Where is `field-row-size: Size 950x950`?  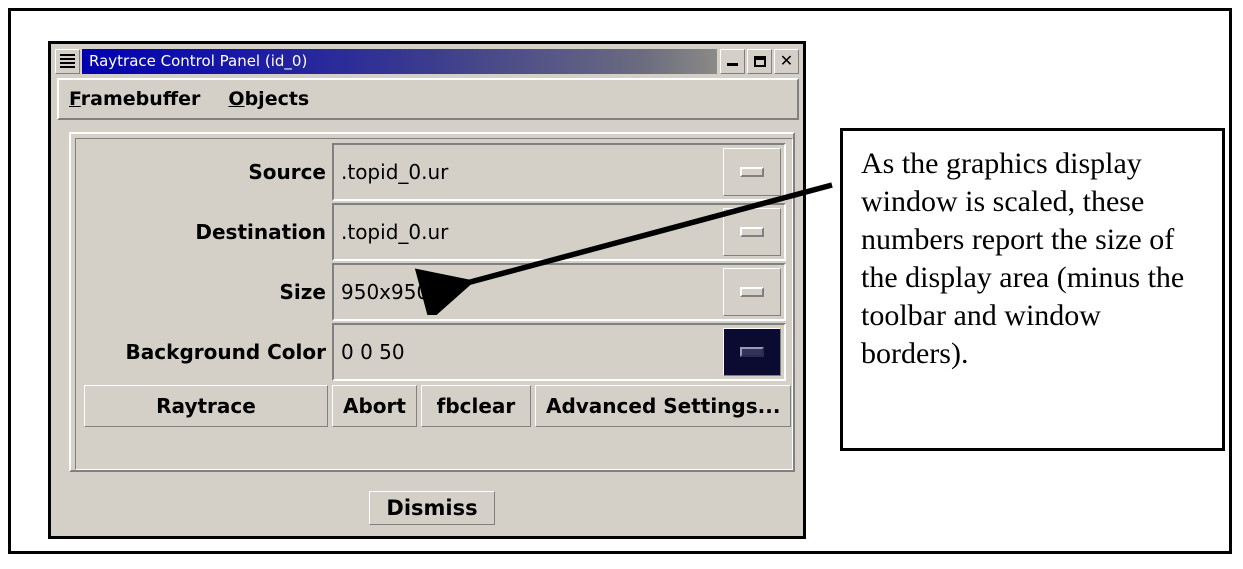
field-row-size: Size 950x950 is located at coordinates (435, 292).